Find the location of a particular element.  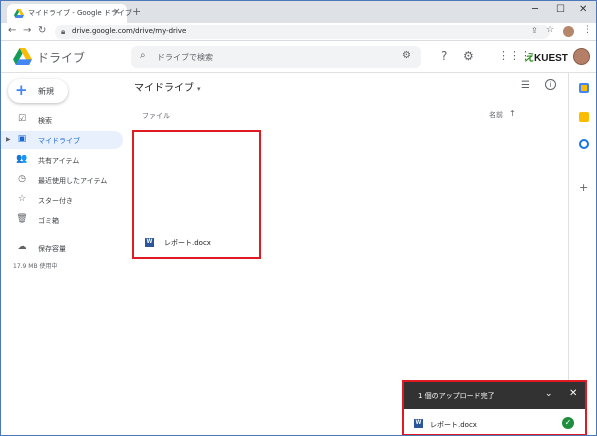

organization-logo: えKUEST is located at coordinates (546, 56).